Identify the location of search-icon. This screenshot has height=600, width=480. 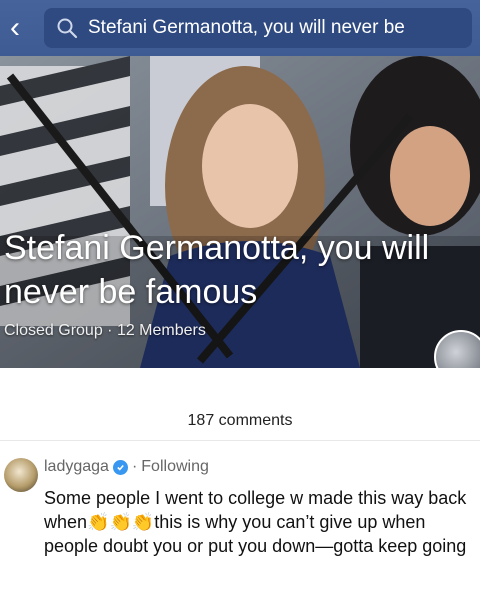
(67, 28).